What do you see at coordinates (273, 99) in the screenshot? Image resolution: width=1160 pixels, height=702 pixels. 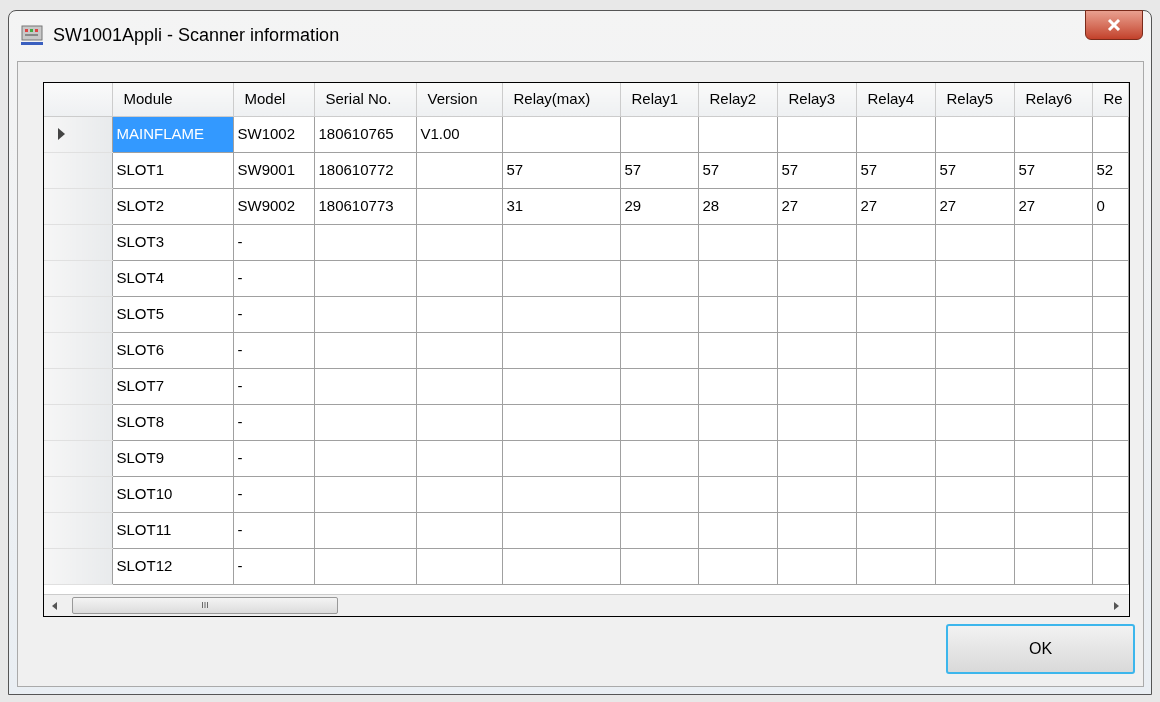 I see `column-header: Model` at bounding box center [273, 99].